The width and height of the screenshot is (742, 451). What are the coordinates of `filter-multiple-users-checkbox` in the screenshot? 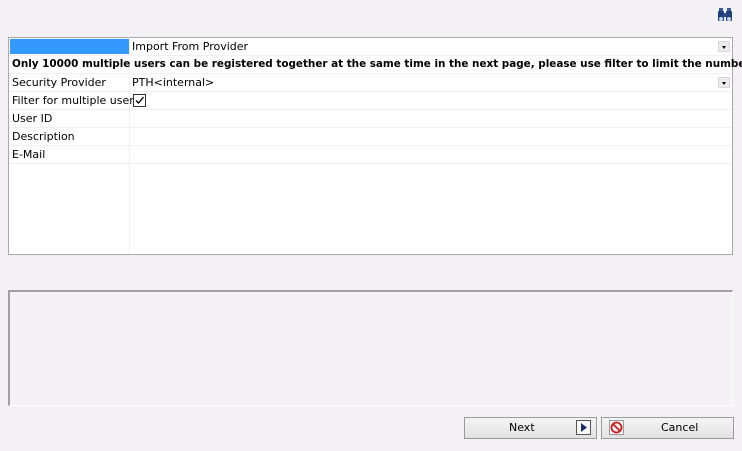 It's located at (139, 100).